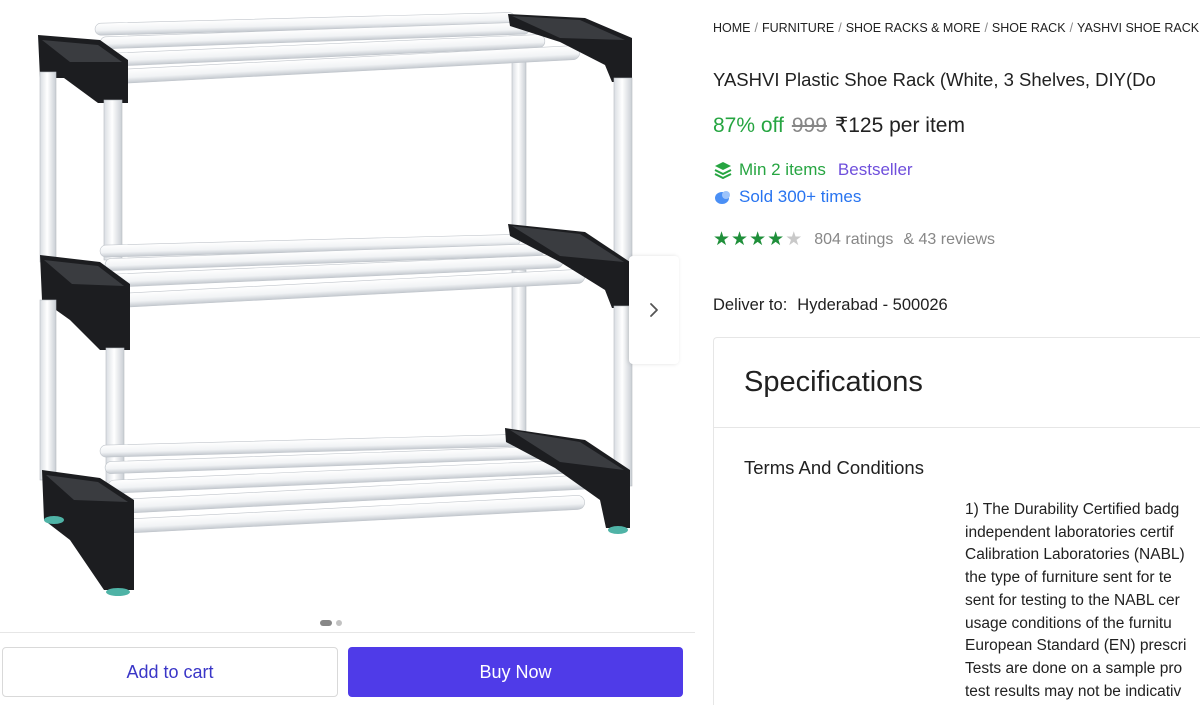 The height and width of the screenshot is (705, 1200). I want to click on terms-line: usage conditions of the furnitu, so click(1068, 623).